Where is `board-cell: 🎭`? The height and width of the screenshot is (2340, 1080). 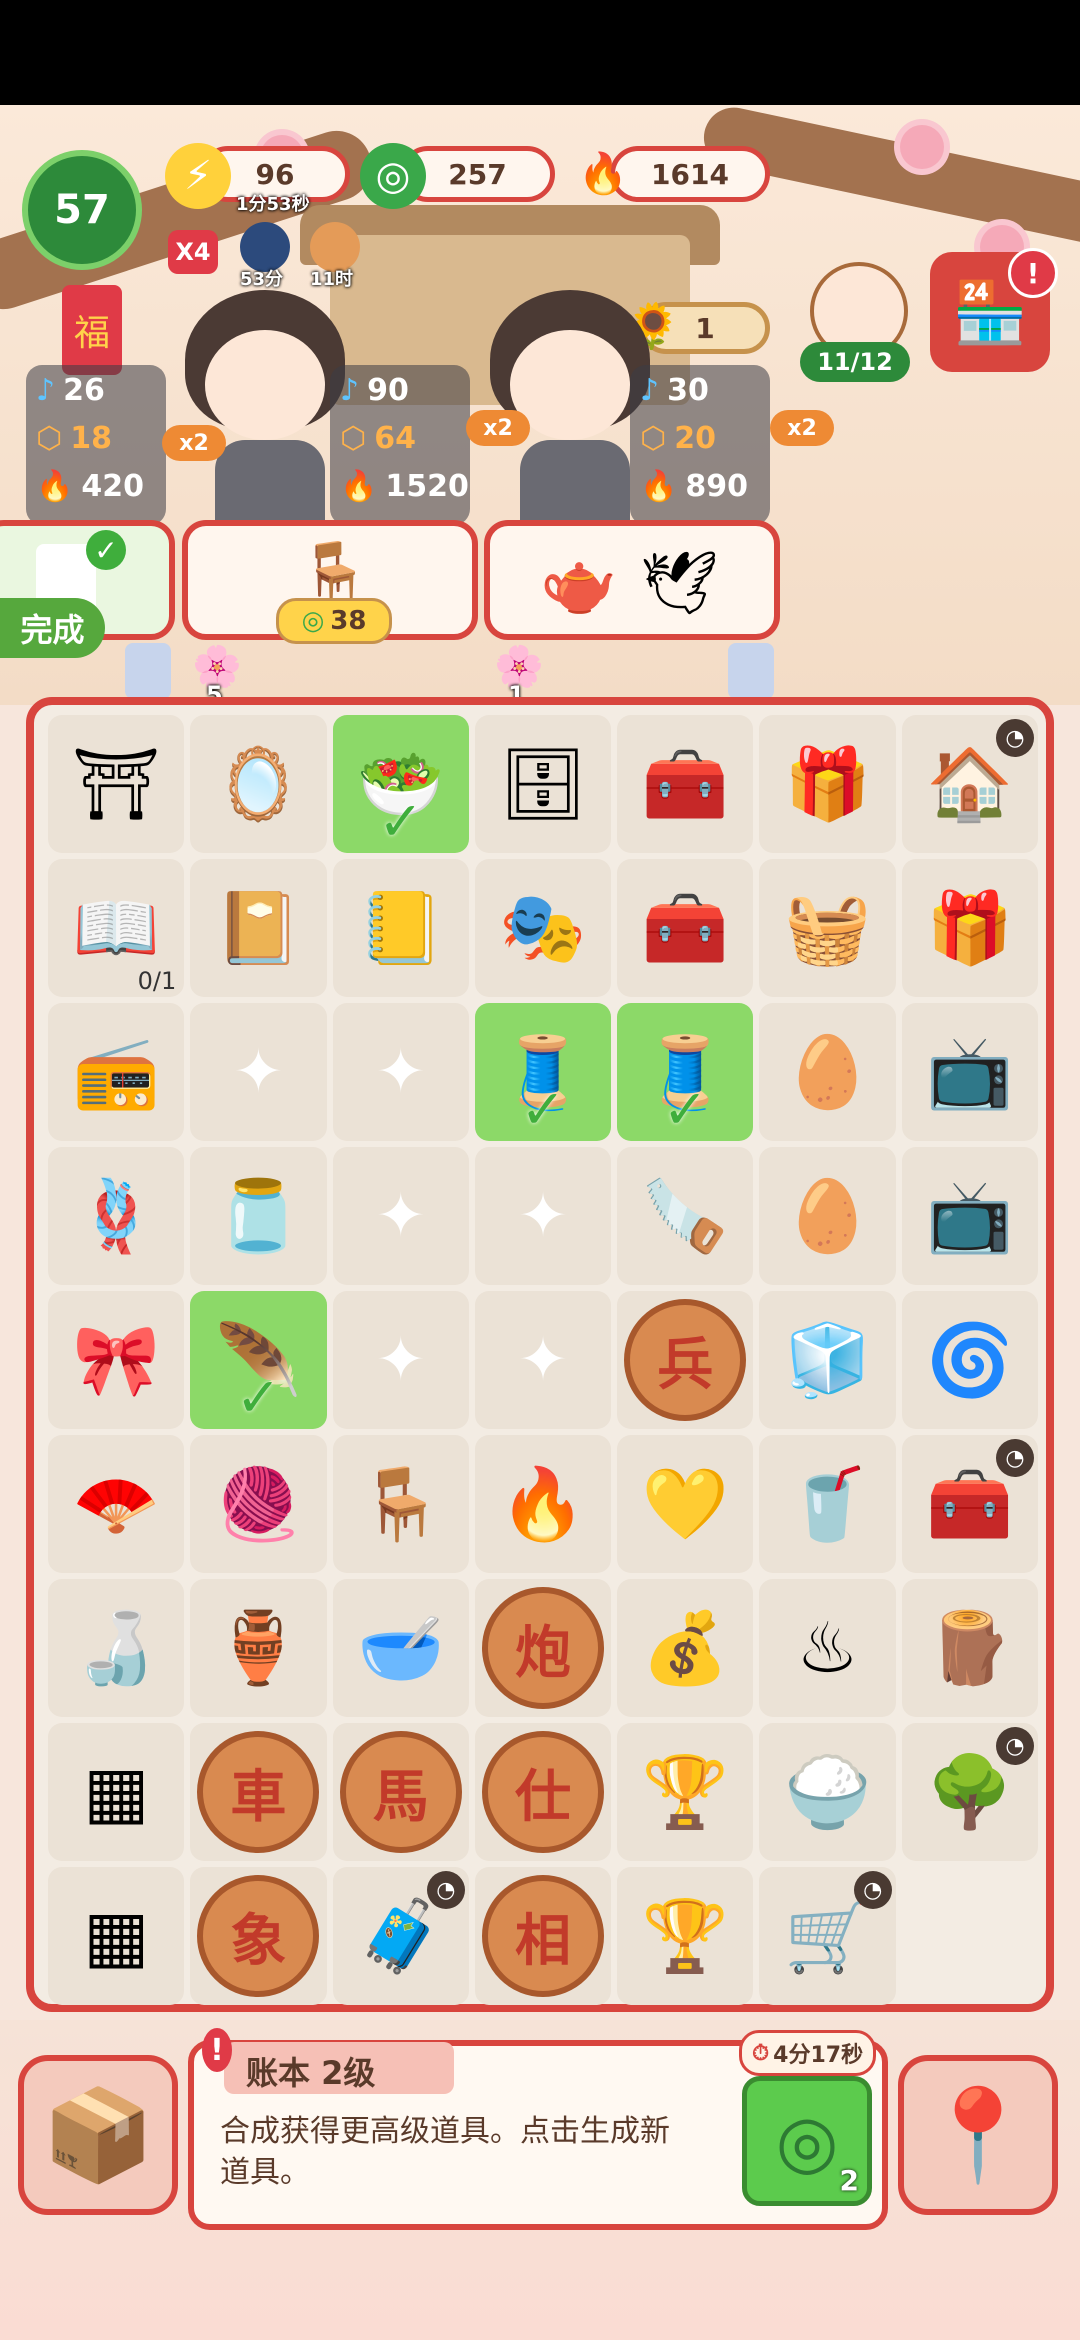
board-cell: 🎭 is located at coordinates (543, 928).